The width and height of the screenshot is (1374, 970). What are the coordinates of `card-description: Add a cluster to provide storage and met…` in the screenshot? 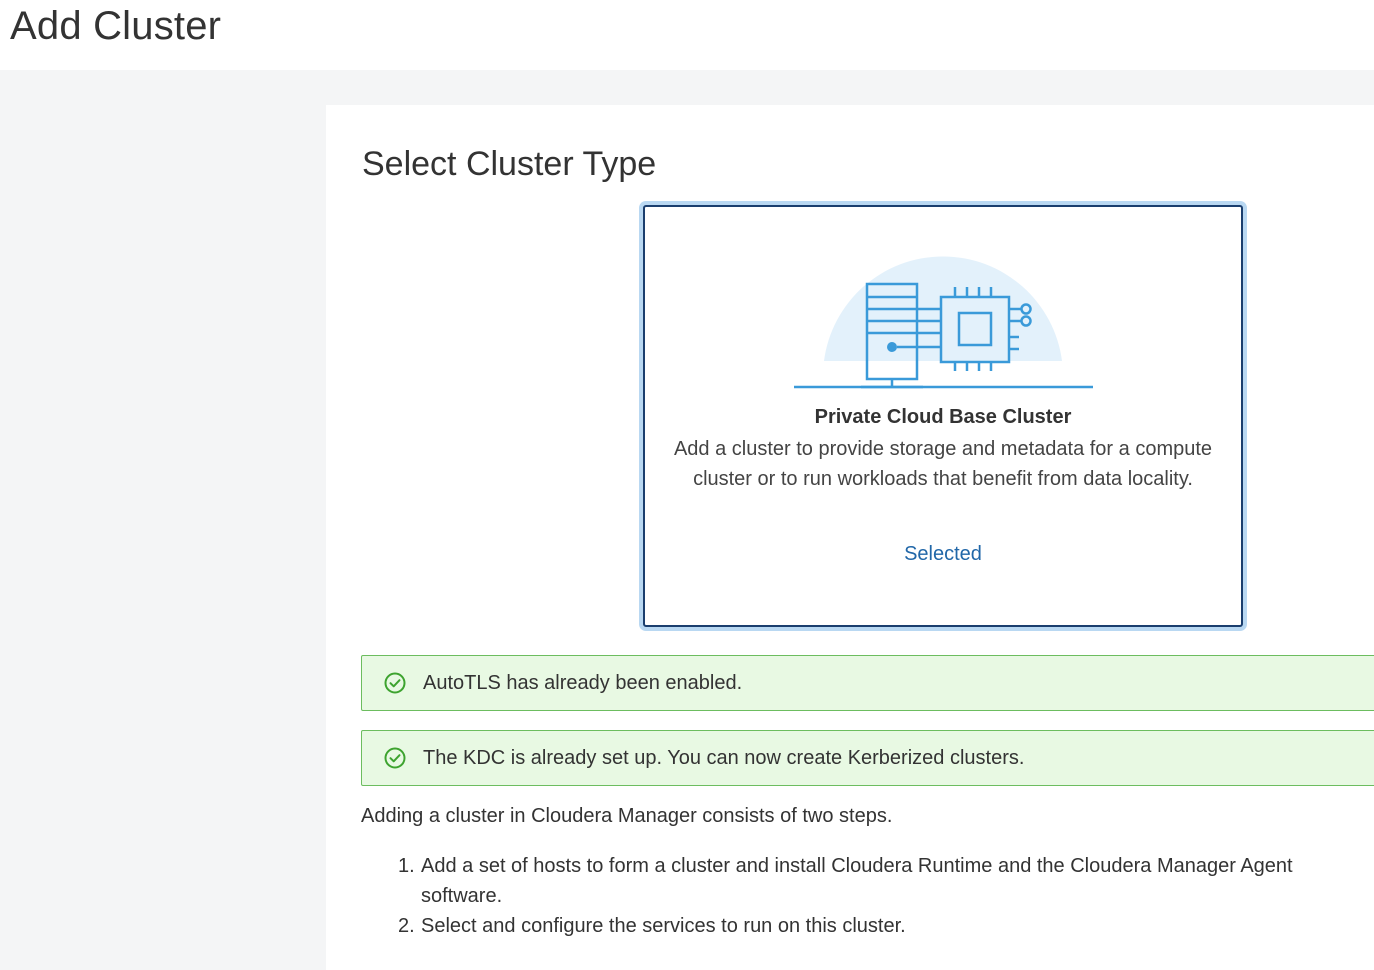 It's located at (943, 464).